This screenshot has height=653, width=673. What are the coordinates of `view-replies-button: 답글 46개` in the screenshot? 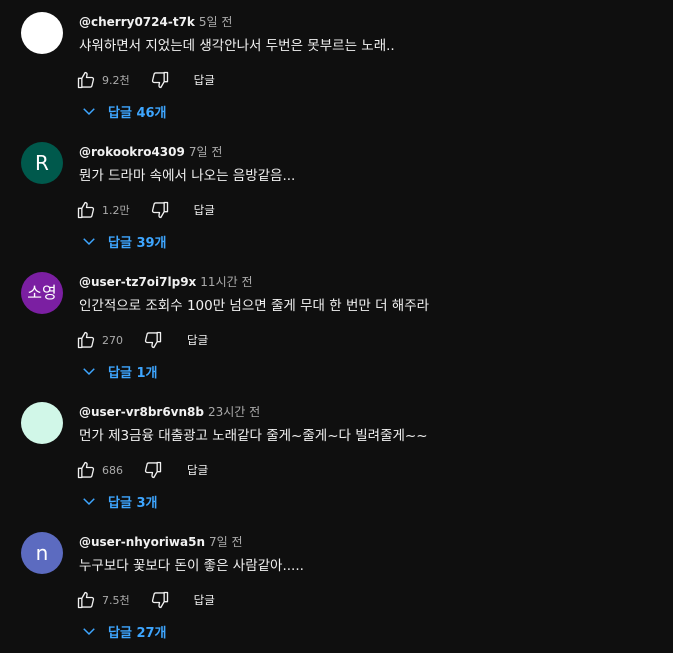 It's located at (123, 111).